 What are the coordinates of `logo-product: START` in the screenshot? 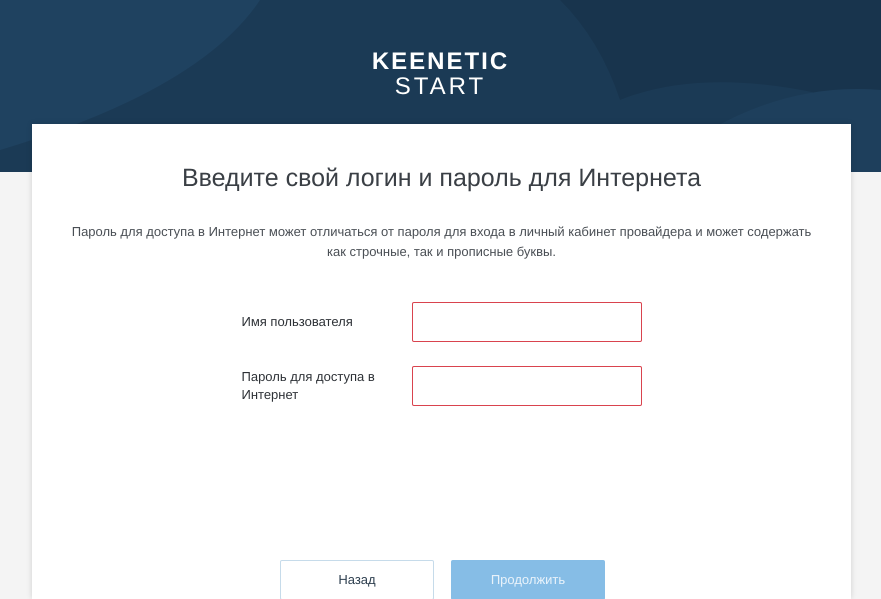 It's located at (440, 87).